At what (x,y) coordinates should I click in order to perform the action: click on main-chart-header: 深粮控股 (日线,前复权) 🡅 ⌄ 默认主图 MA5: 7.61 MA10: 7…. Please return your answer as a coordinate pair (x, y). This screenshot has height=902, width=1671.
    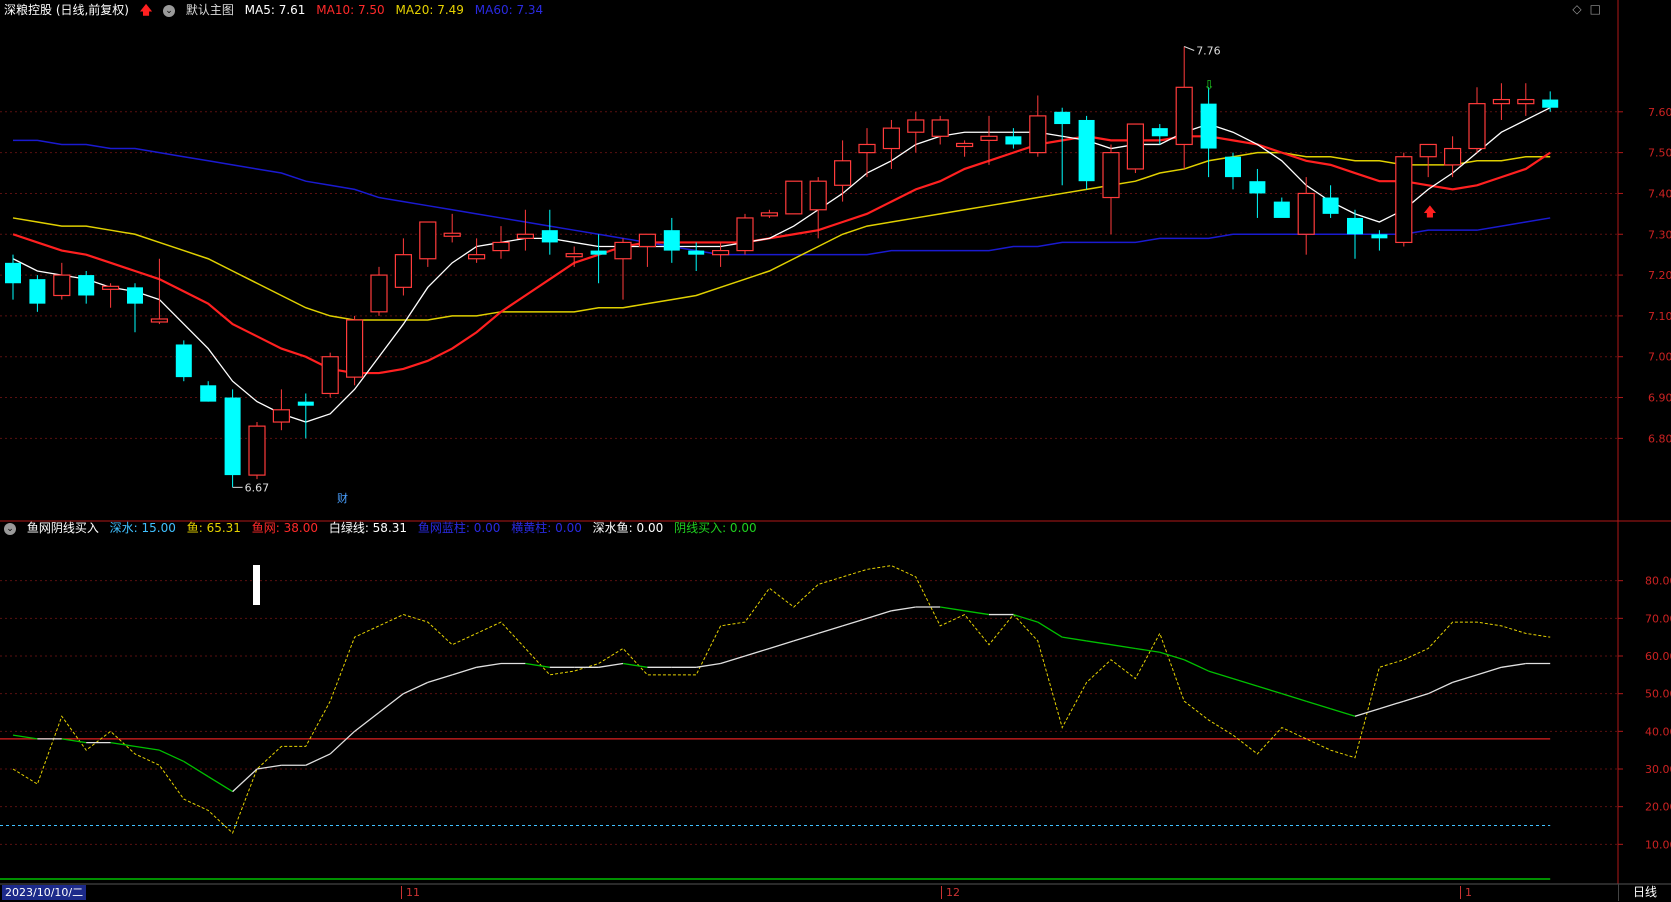
    Looking at the image, I should click on (277, 10).